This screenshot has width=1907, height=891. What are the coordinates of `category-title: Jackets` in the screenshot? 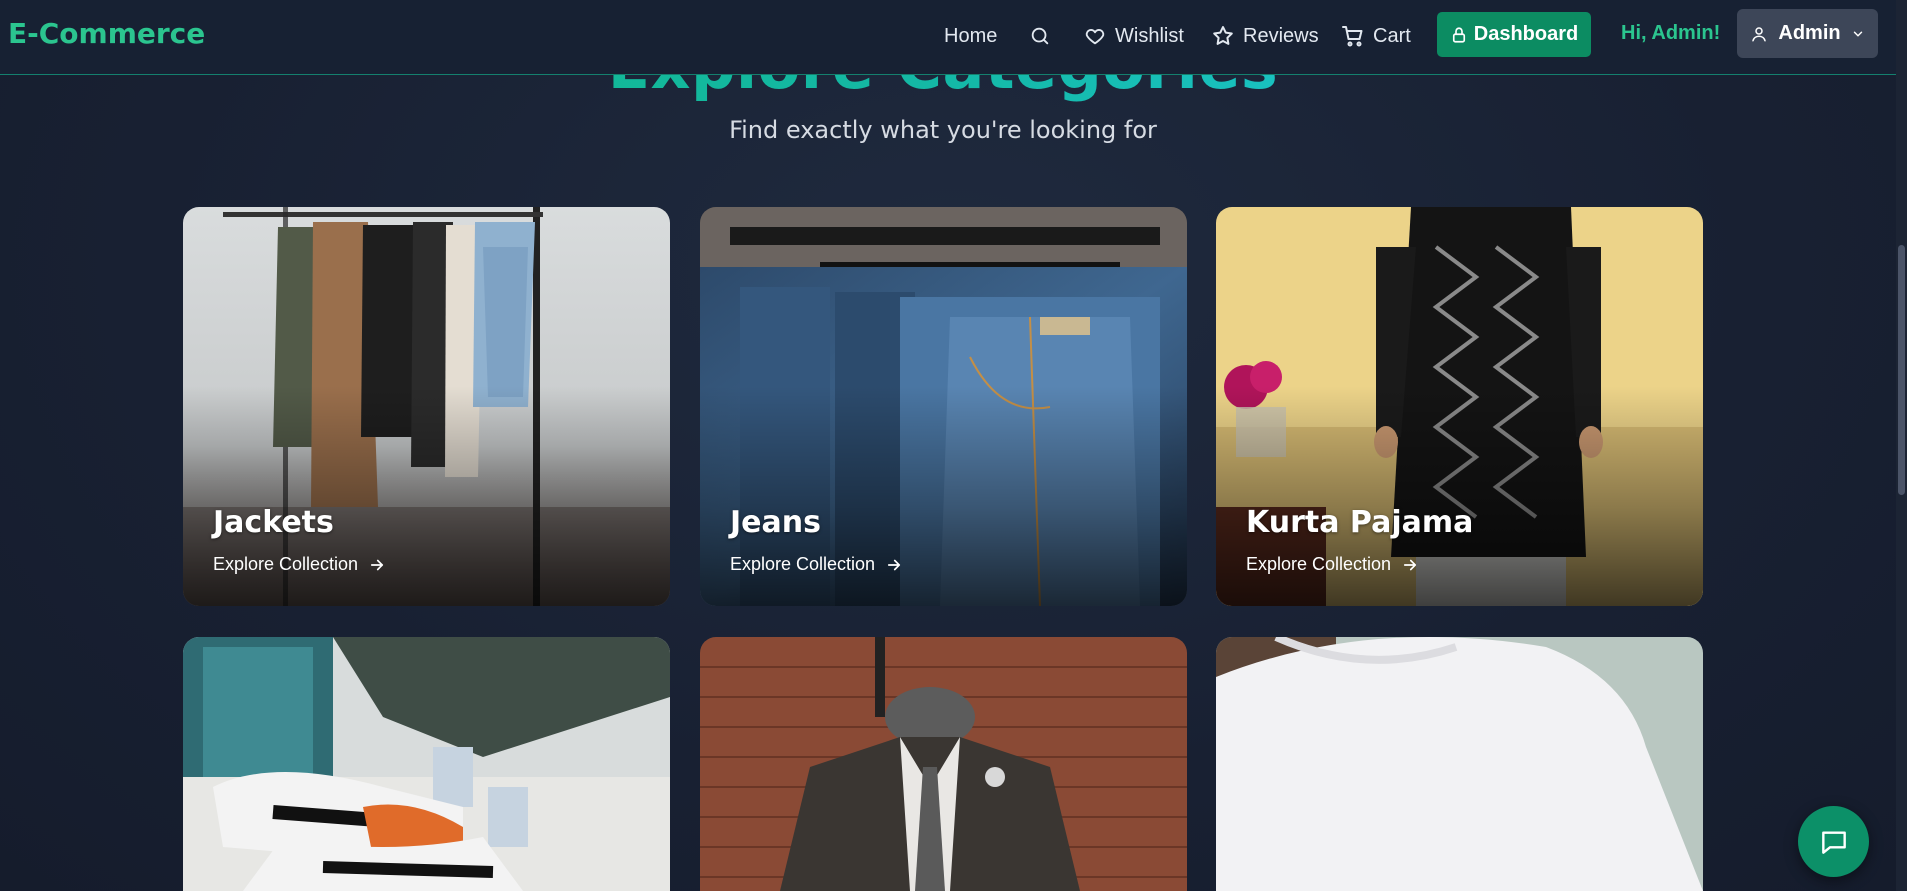 It's located at (273, 522).